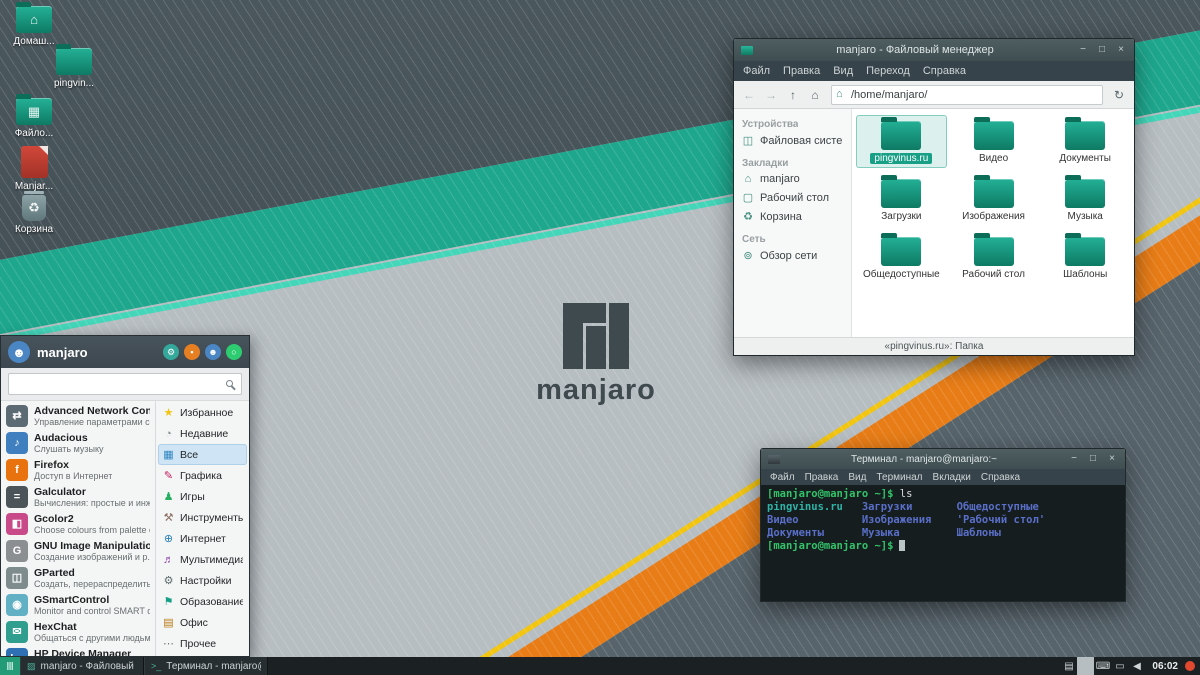 This screenshot has height=675, width=1200. What do you see at coordinates (202, 601) in the screenshot?
I see `category-item: ⚑ Образование` at bounding box center [202, 601].